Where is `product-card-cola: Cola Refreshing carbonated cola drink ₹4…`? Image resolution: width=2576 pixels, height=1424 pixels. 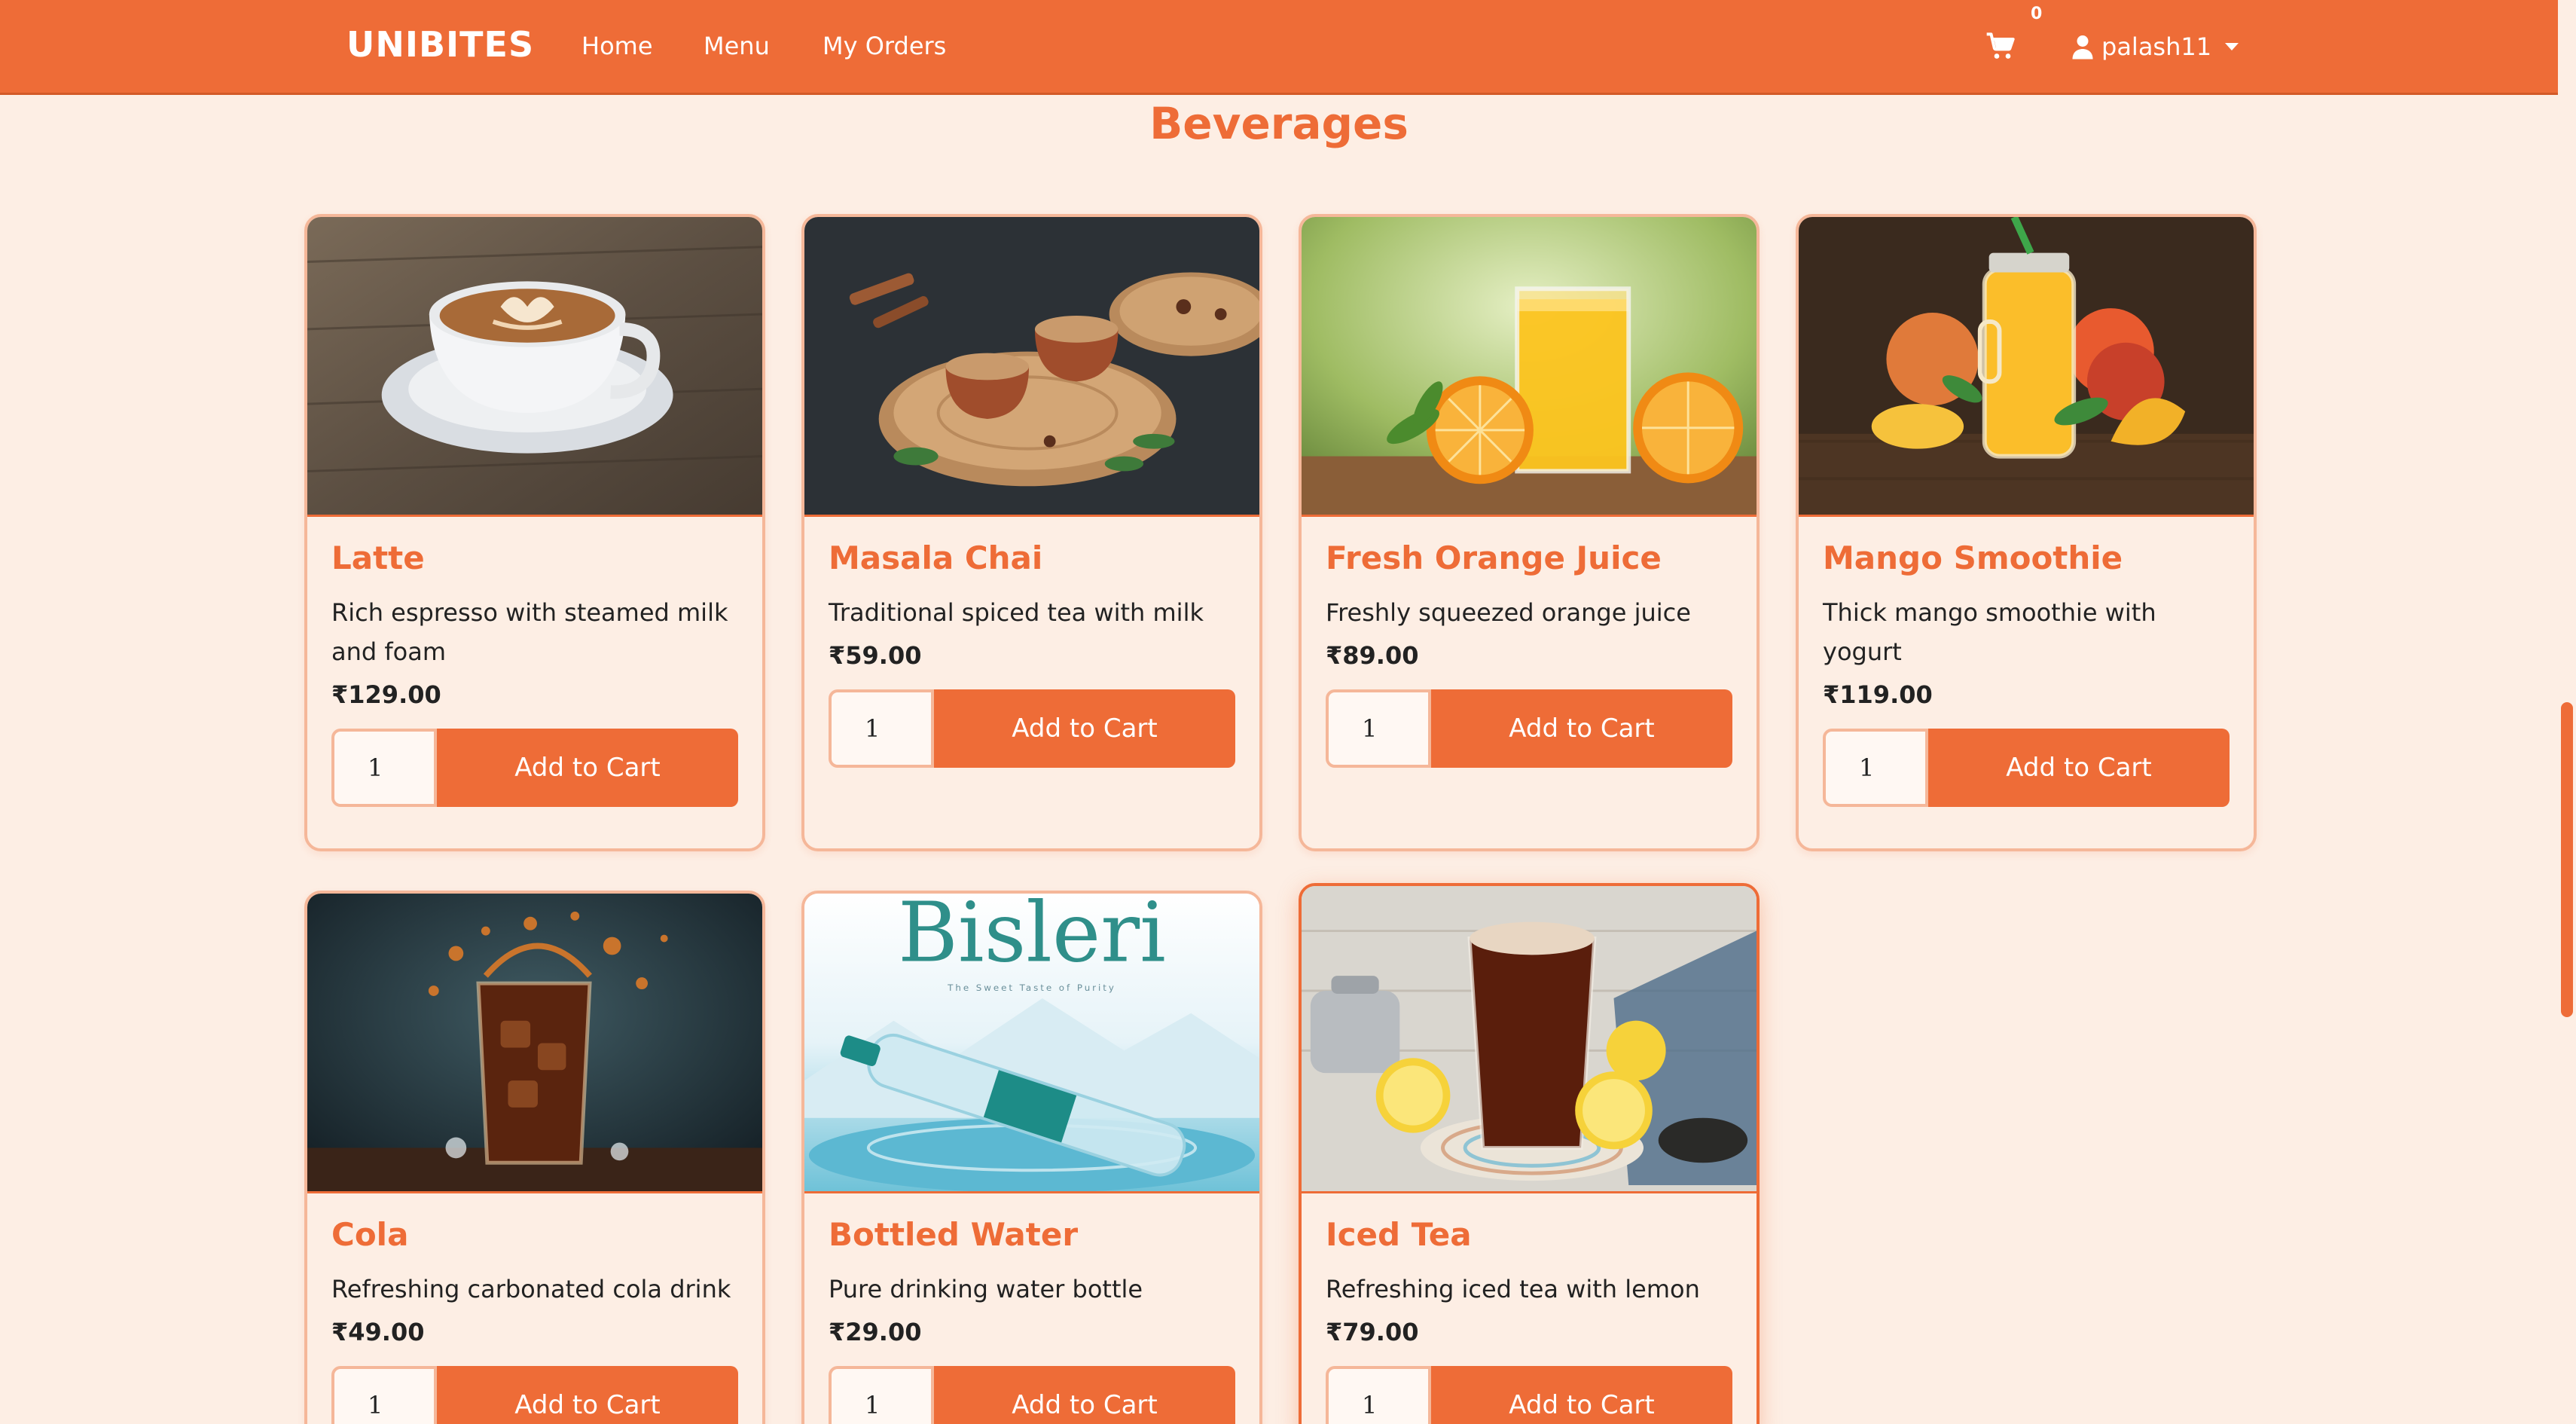 product-card-cola: Cola Refreshing carbonated cola drink ₹4… is located at coordinates (535, 1157).